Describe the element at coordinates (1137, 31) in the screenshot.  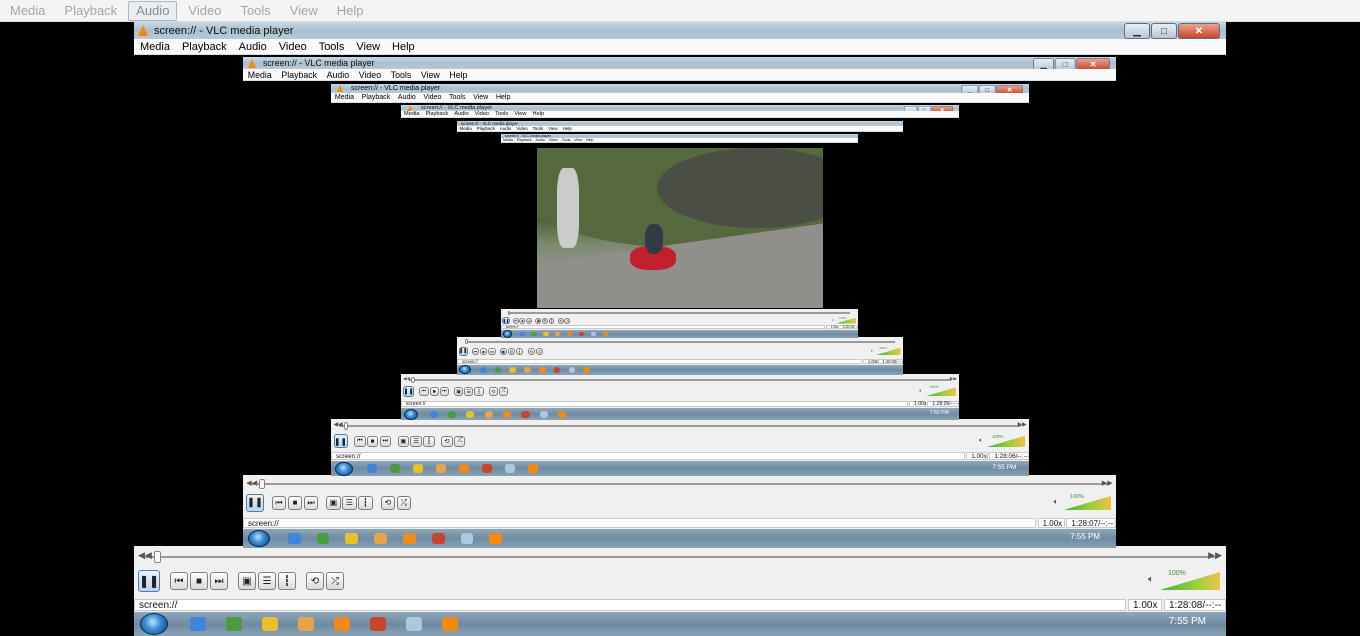
I see `minimize-button: ▁` at that location.